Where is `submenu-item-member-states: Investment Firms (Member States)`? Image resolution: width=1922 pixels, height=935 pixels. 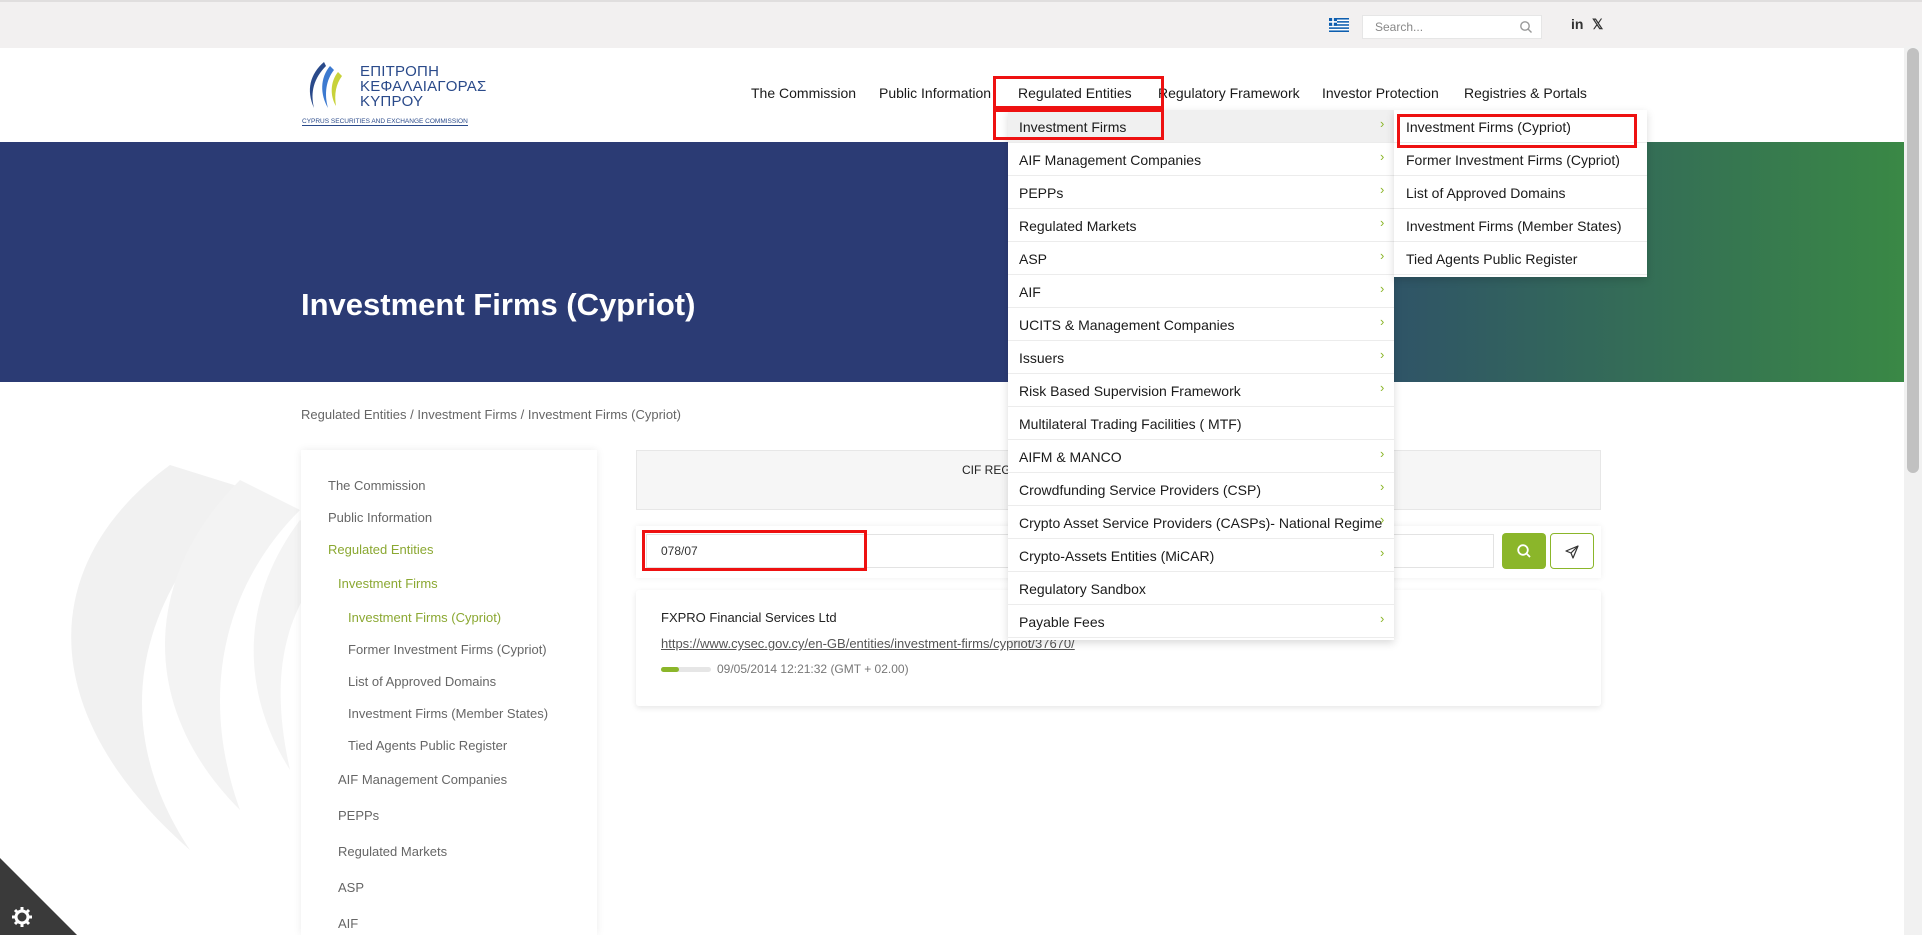 submenu-item-member-states: Investment Firms (Member States) is located at coordinates (1520, 225).